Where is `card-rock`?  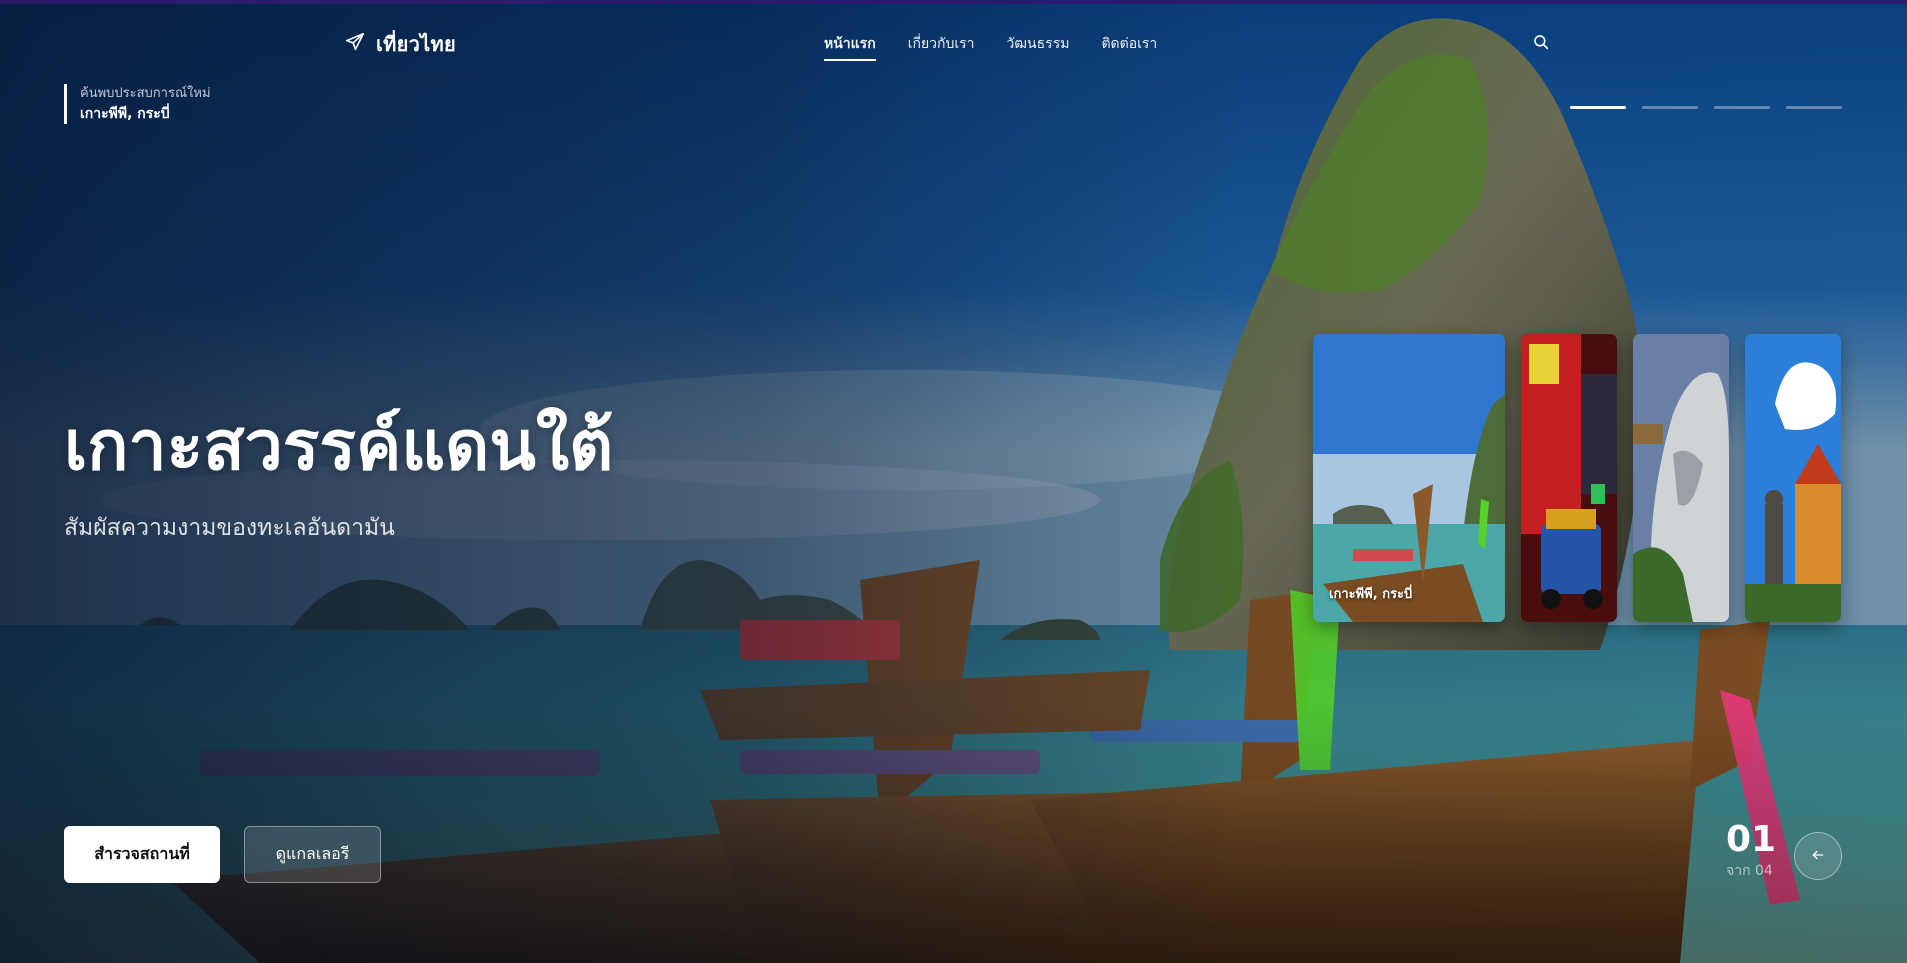 card-rock is located at coordinates (1681, 478).